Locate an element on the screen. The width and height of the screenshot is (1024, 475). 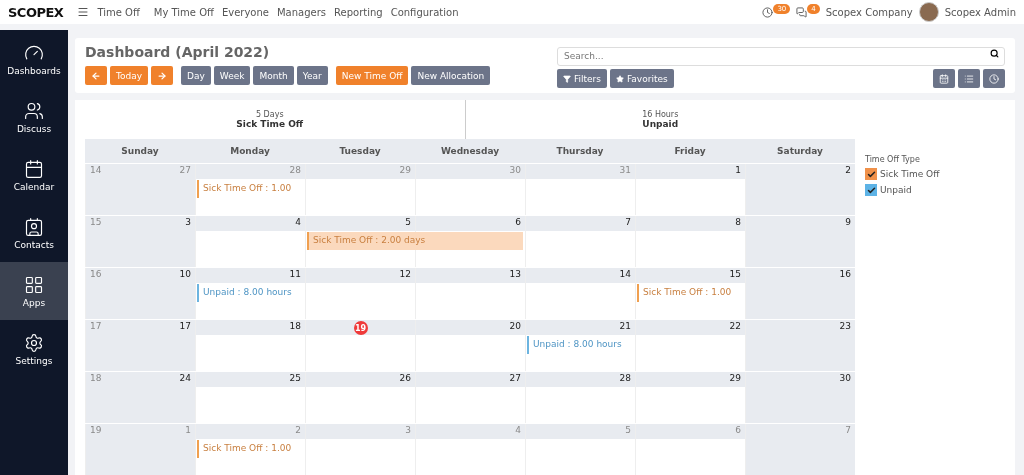
menu-item: Managers is located at coordinates (302, 12).